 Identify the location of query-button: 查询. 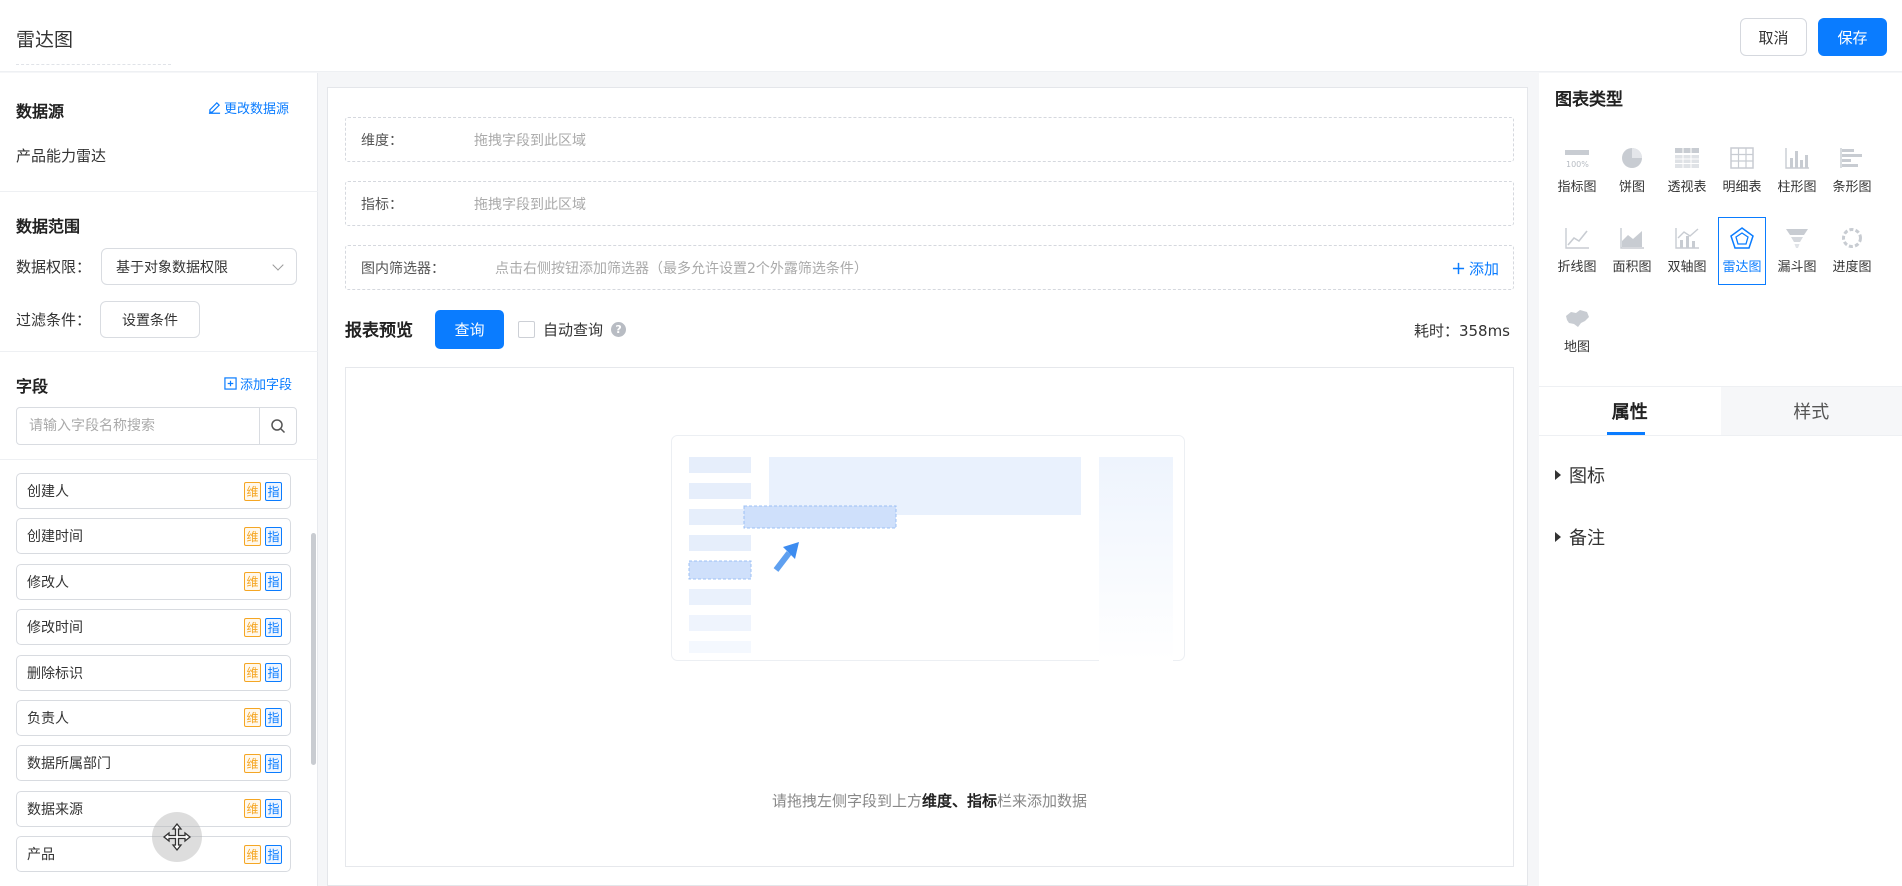
(469, 329).